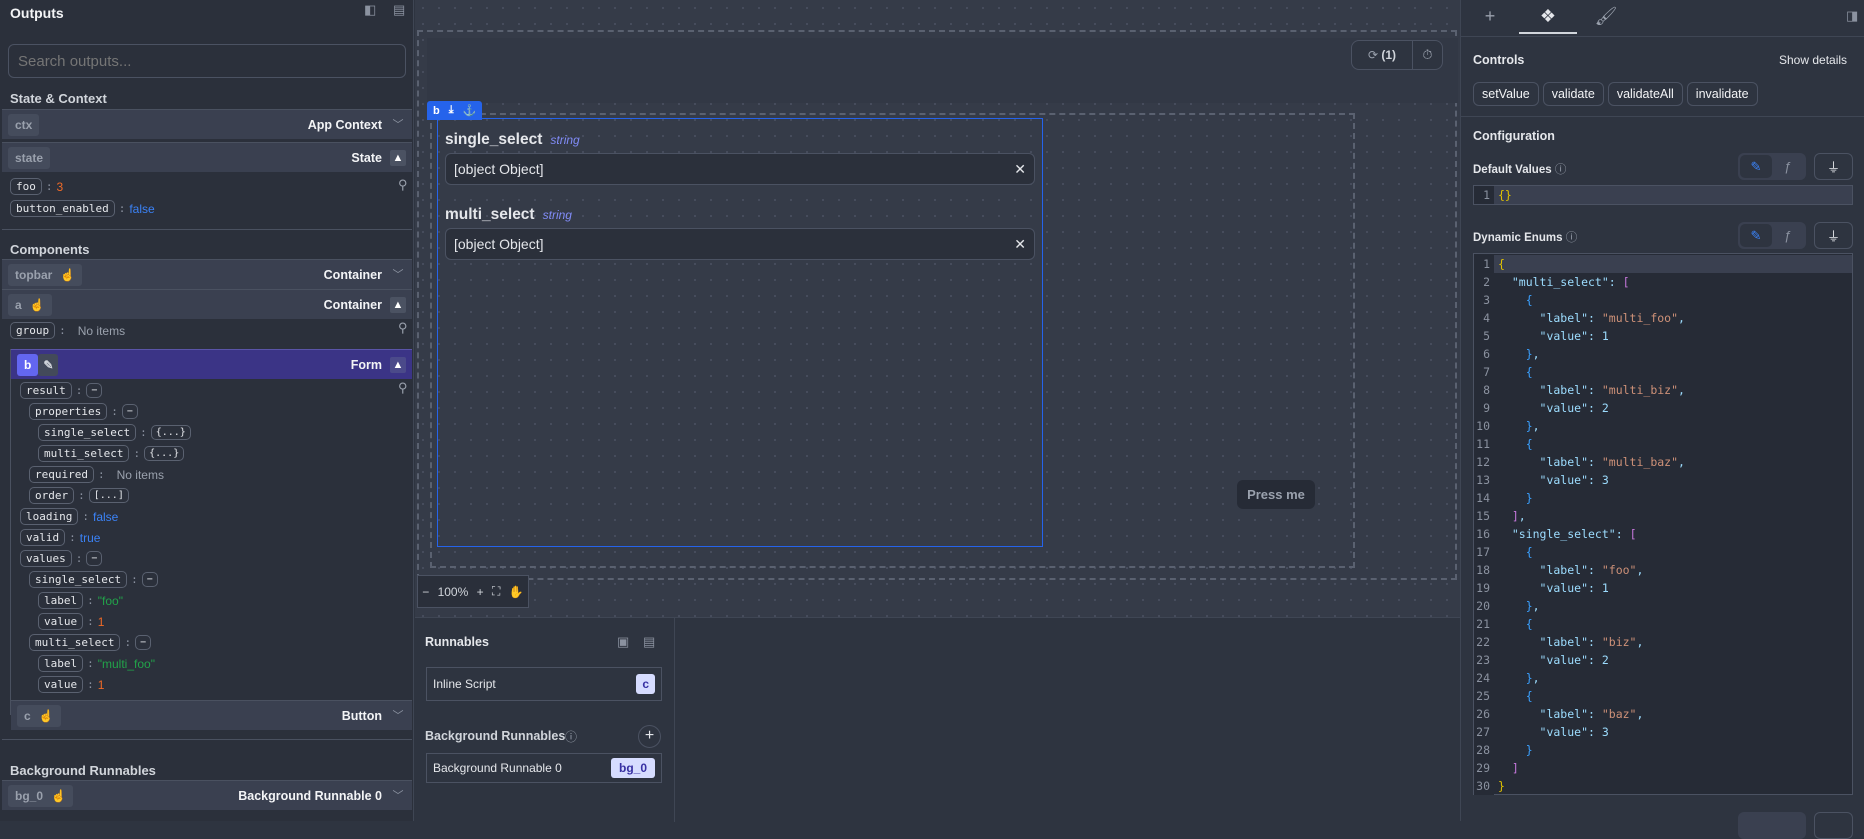 The height and width of the screenshot is (839, 1864). Describe the element at coordinates (1490, 17) in the screenshot. I see `tab-insert: +` at that location.